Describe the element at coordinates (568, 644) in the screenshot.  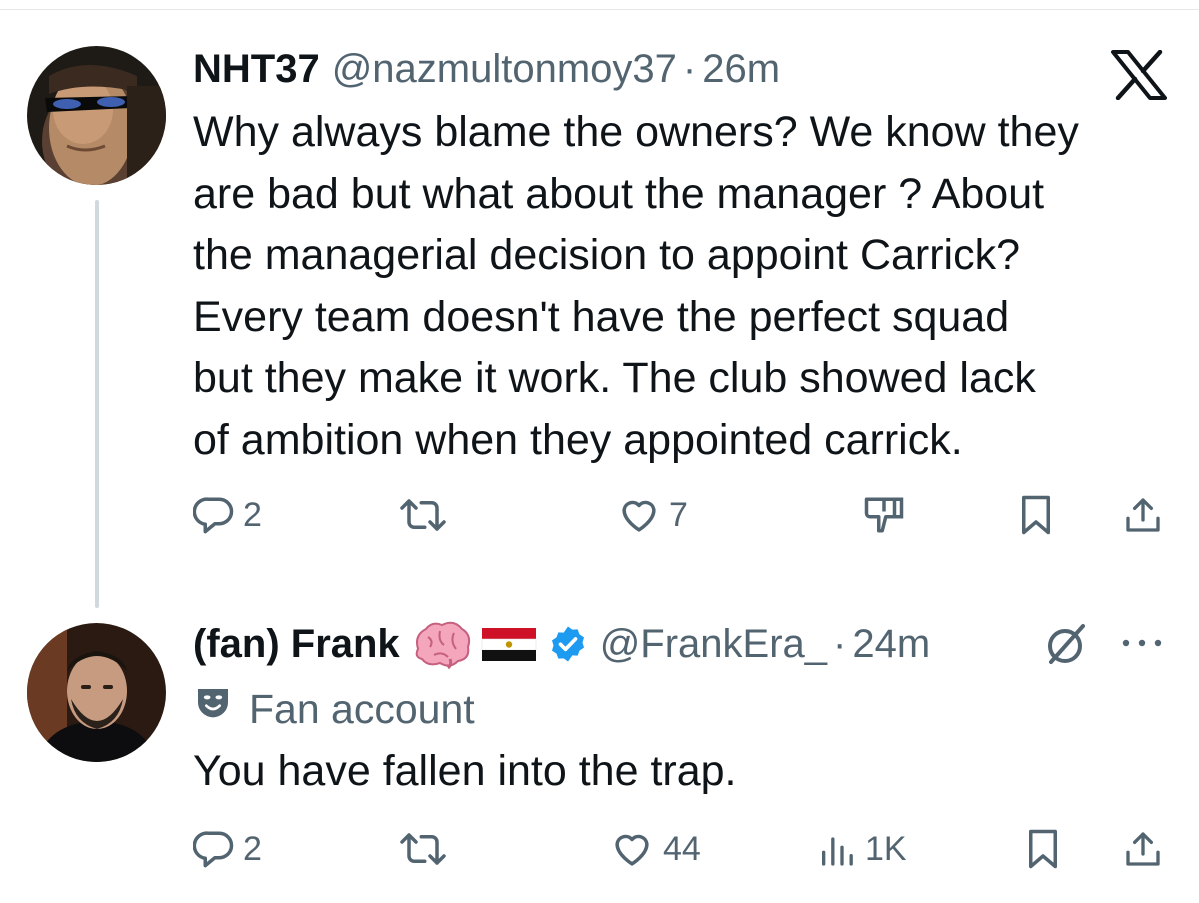
I see `verified-badge-icon` at that location.